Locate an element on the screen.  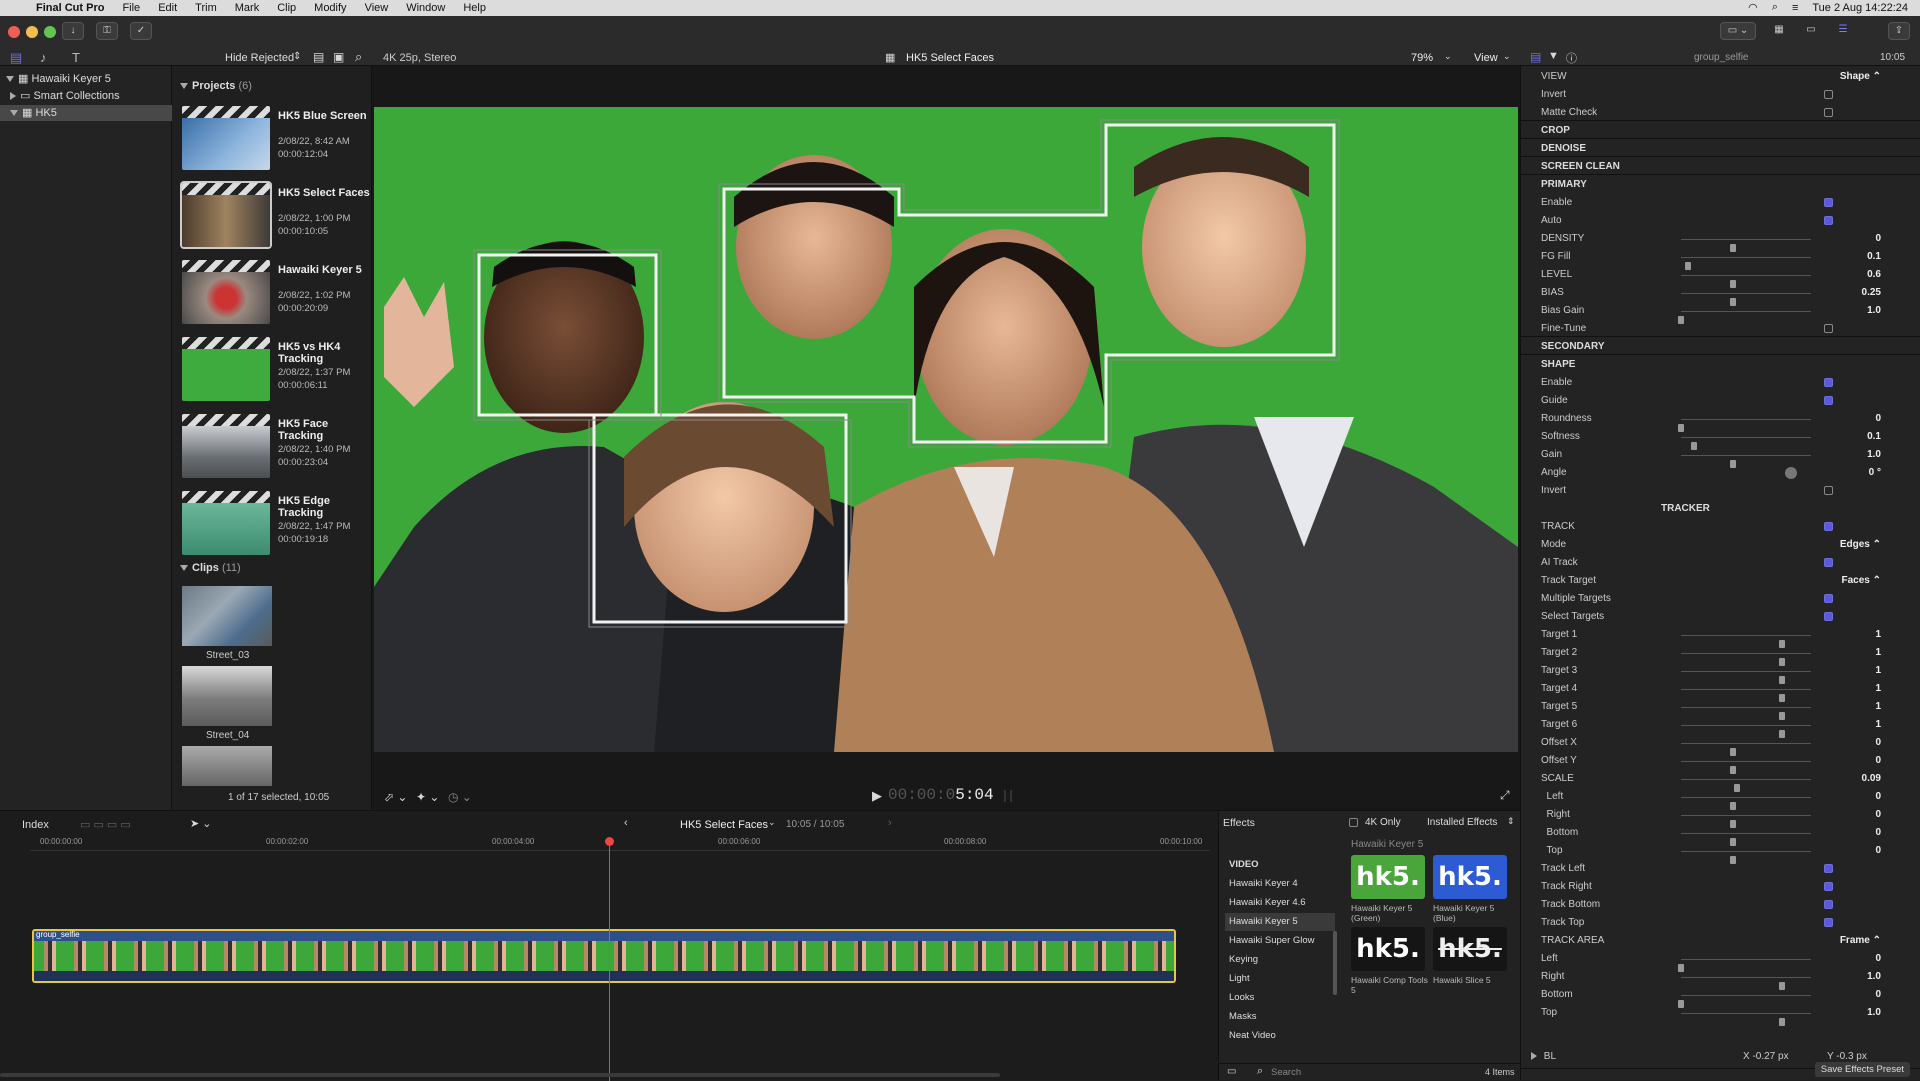
inspector-toggle: ☰ is located at coordinates (1843, 31).